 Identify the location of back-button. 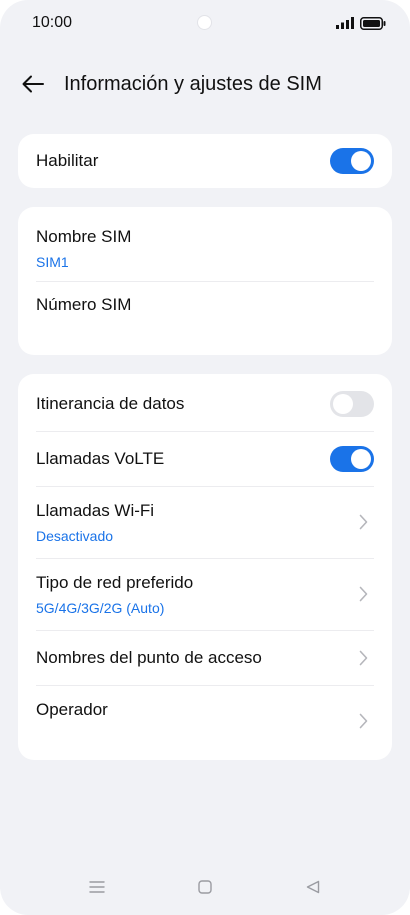
(33, 84).